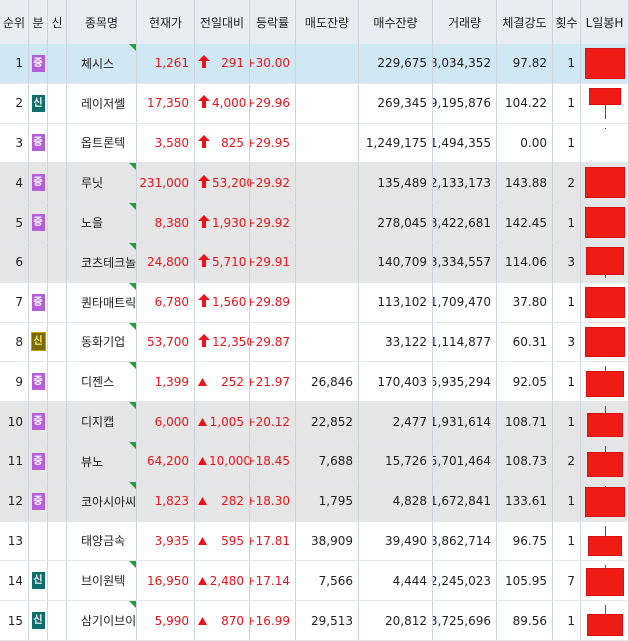 The height and width of the screenshot is (641, 629). I want to click on rank-cell: 3, so click(14, 143).